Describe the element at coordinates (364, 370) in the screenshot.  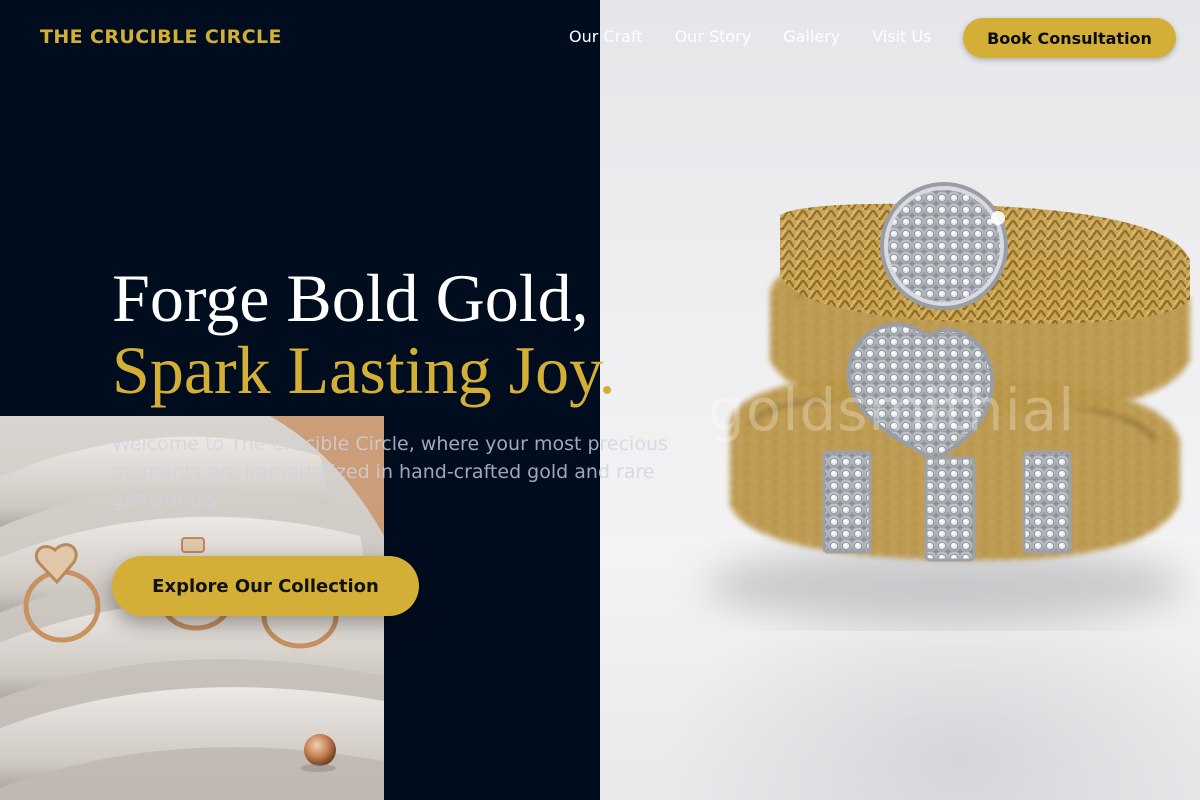
I see `headline-line-2: Spark Lasting Joy.` at that location.